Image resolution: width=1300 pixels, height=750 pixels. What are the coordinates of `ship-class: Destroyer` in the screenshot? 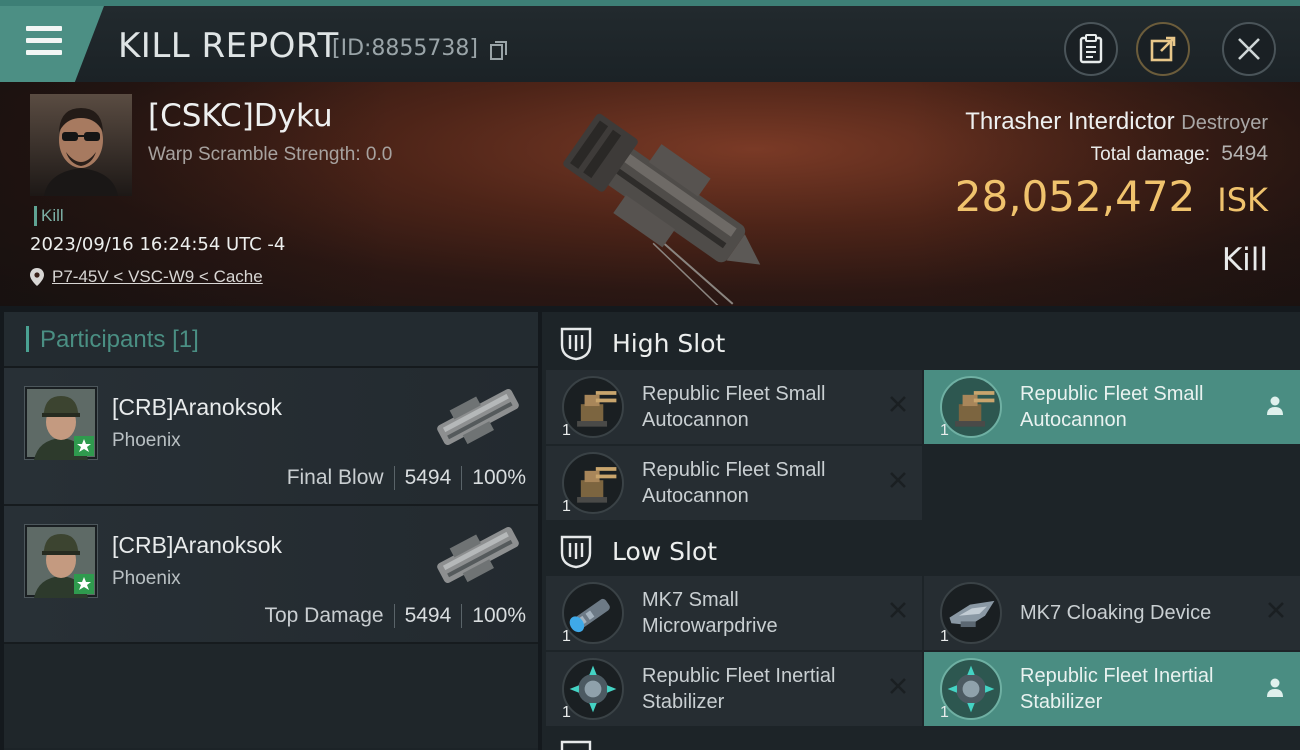 It's located at (1224, 123).